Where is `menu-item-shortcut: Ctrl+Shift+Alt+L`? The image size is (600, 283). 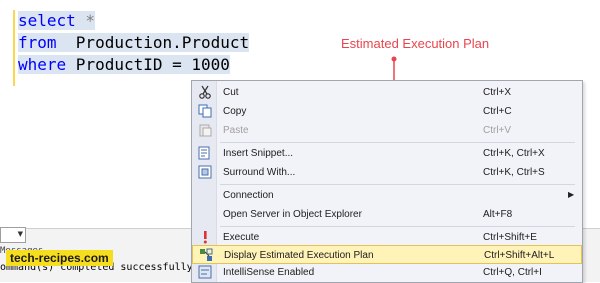
menu-item-shortcut: Ctrl+Shift+Alt+L is located at coordinates (519, 255).